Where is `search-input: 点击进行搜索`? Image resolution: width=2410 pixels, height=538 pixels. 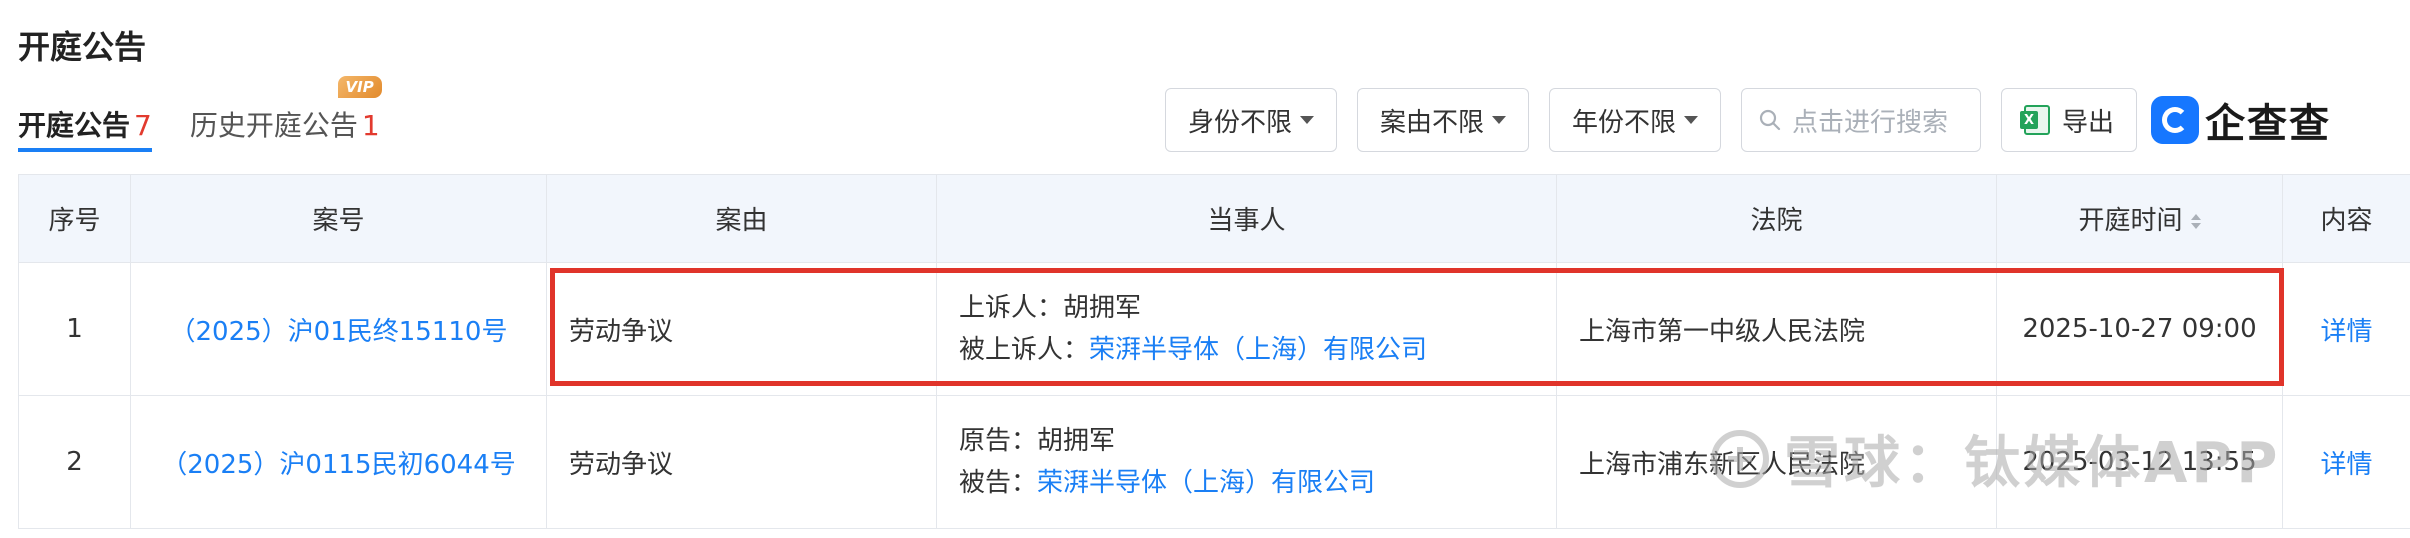 search-input: 点击进行搜索 is located at coordinates (1861, 120).